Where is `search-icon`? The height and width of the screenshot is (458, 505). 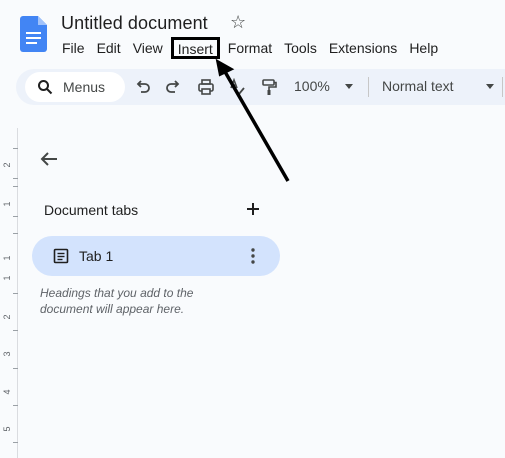
search-icon is located at coordinates (45, 87).